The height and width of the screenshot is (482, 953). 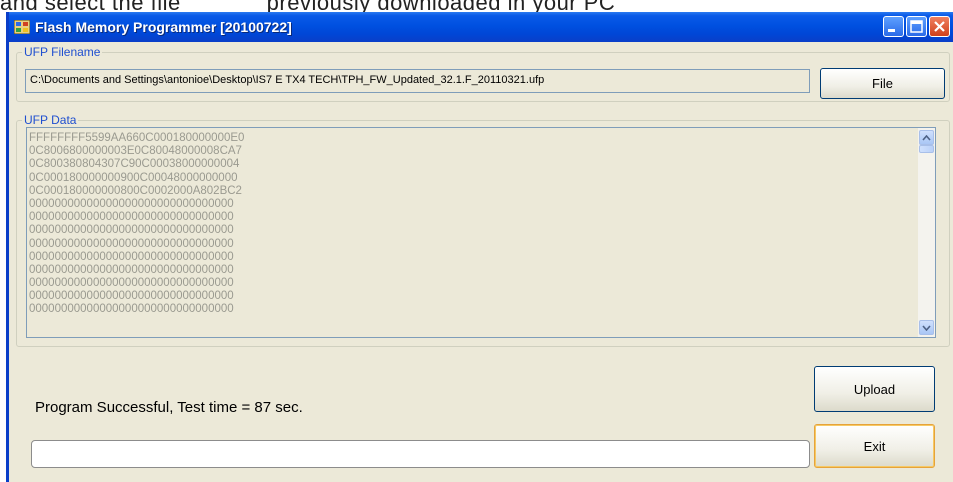 What do you see at coordinates (891, 30) in the screenshot?
I see `minimize-icon` at bounding box center [891, 30].